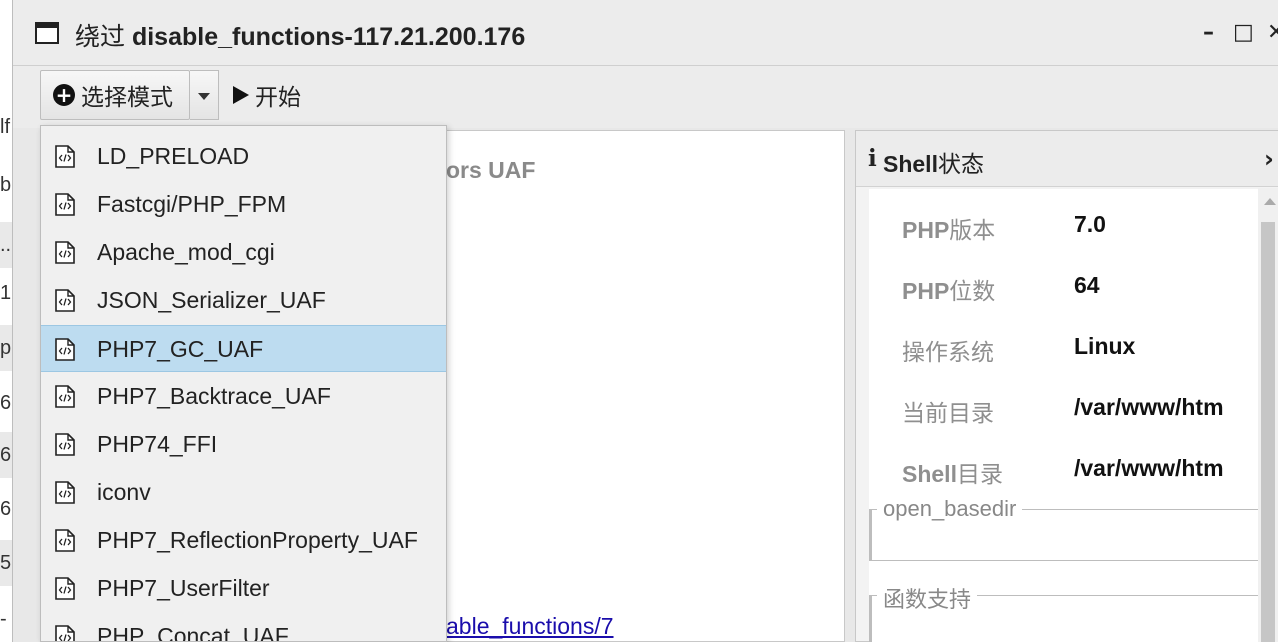  What do you see at coordinates (491, 170) in the screenshot?
I see `mode-heading: ors UAF` at bounding box center [491, 170].